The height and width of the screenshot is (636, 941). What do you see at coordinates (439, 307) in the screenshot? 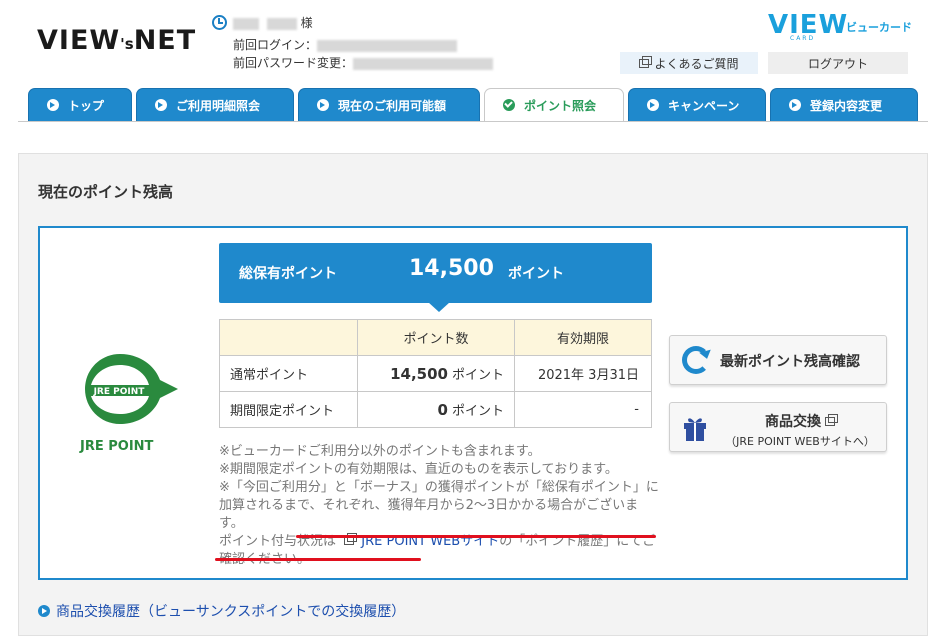
I see `banner-pointer` at bounding box center [439, 307].